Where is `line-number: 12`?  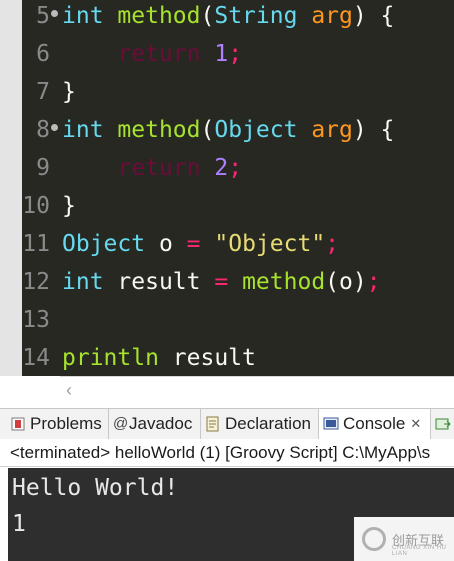
line-number: 12 is located at coordinates (36, 282).